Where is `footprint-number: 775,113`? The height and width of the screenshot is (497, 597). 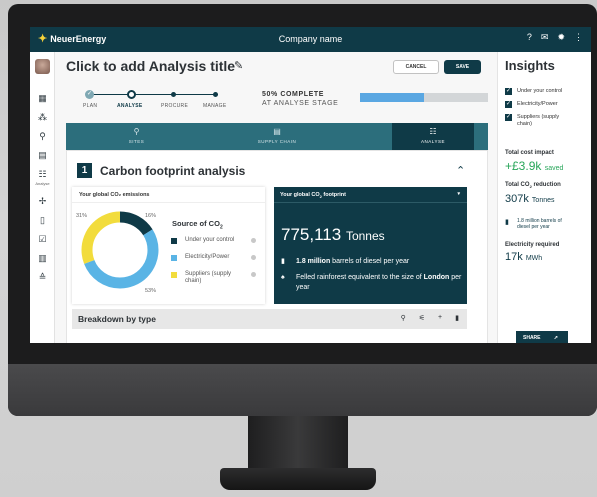 footprint-number: 775,113 is located at coordinates (311, 234).